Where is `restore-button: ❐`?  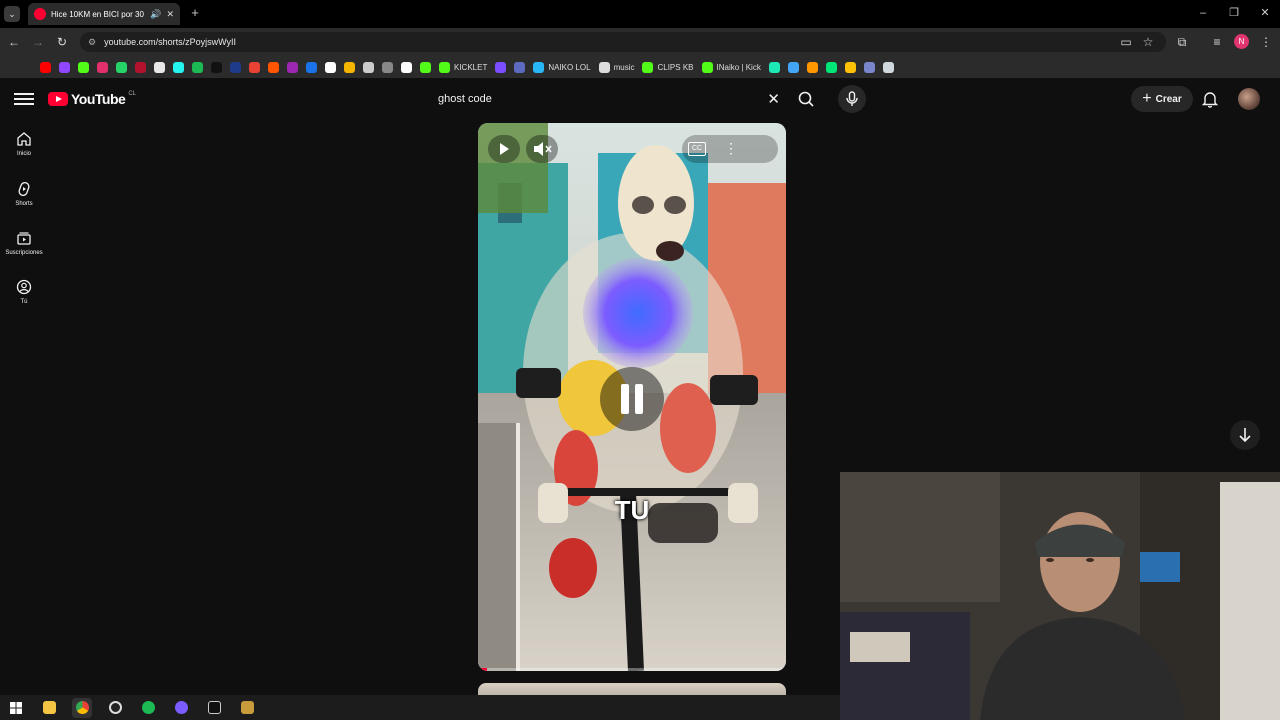 restore-button: ❐ is located at coordinates (1234, 13).